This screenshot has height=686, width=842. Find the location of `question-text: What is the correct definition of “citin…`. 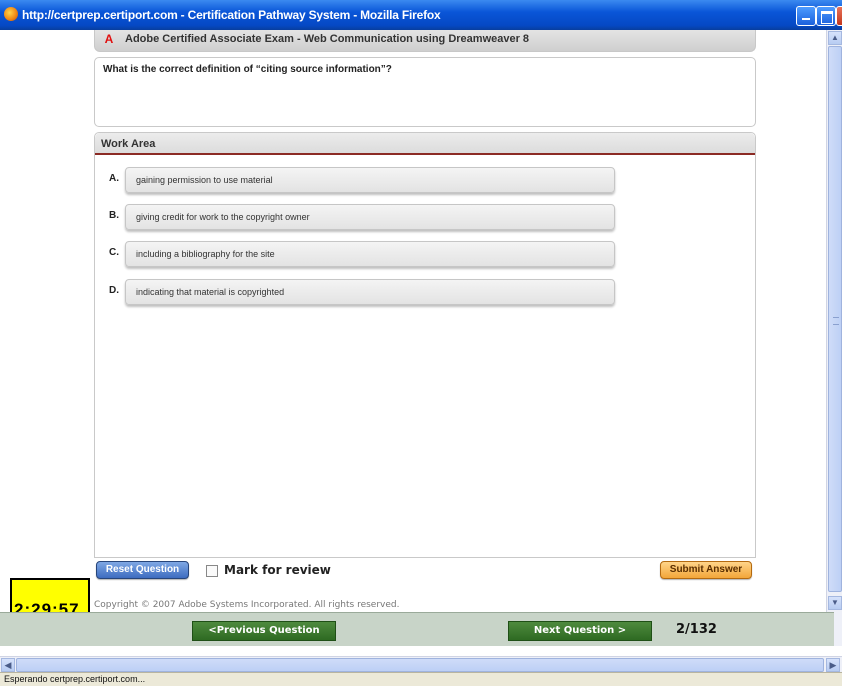

question-text: What is the correct definition of “citin… is located at coordinates (247, 69).